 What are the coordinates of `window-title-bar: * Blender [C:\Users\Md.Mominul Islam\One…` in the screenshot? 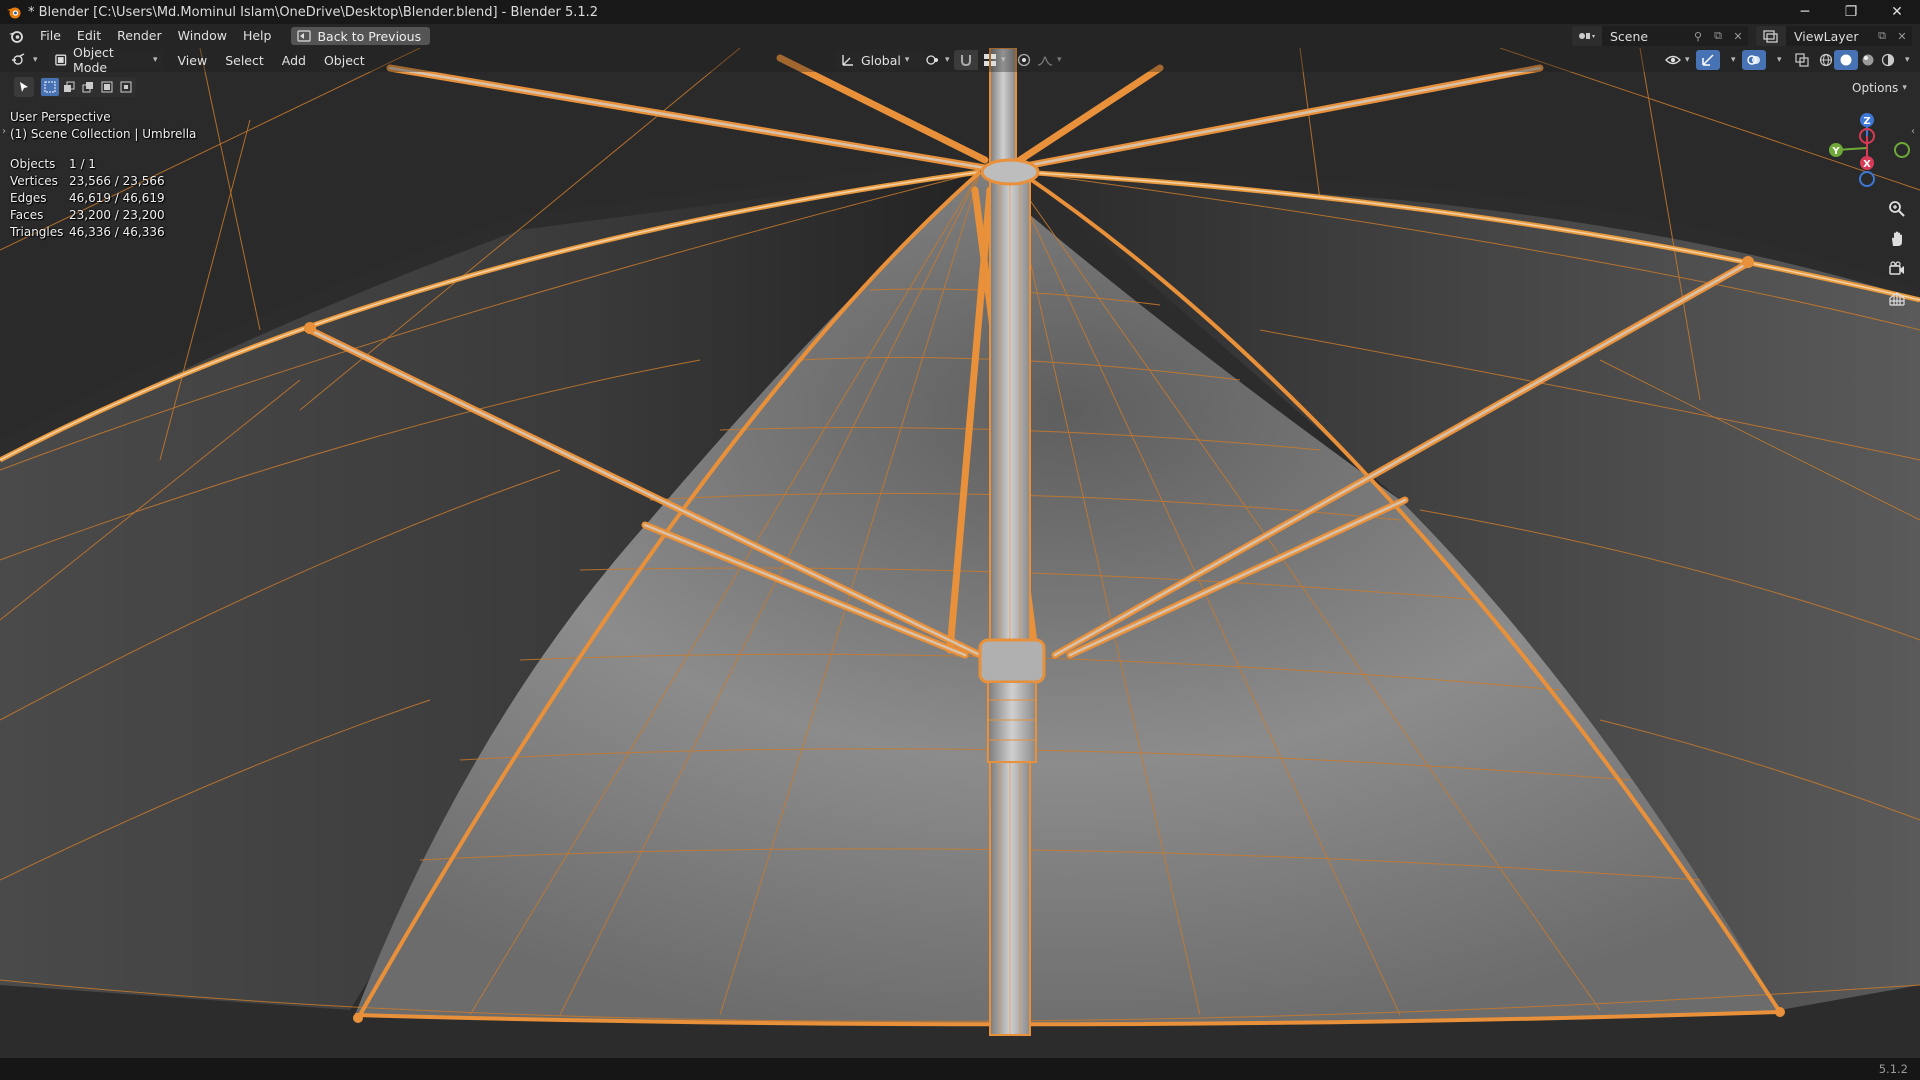 It's located at (960, 12).